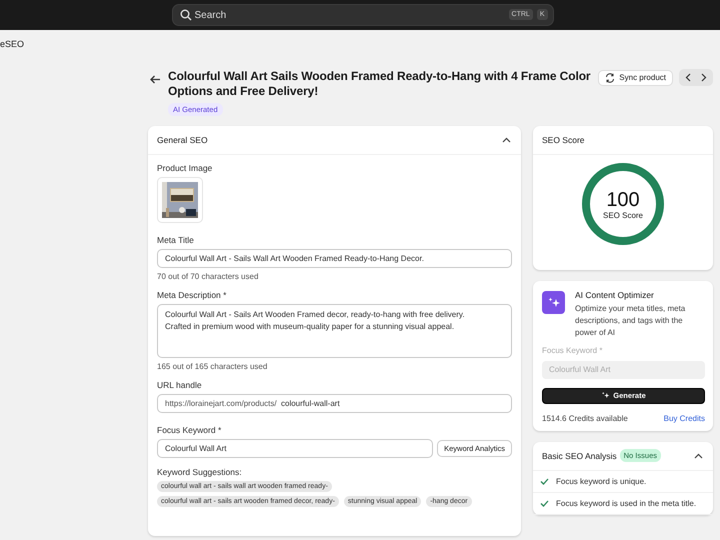 The image size is (720, 540). What do you see at coordinates (626, 503) in the screenshot?
I see `analysis-item: Focus keyword is used in the meta title.` at bounding box center [626, 503].